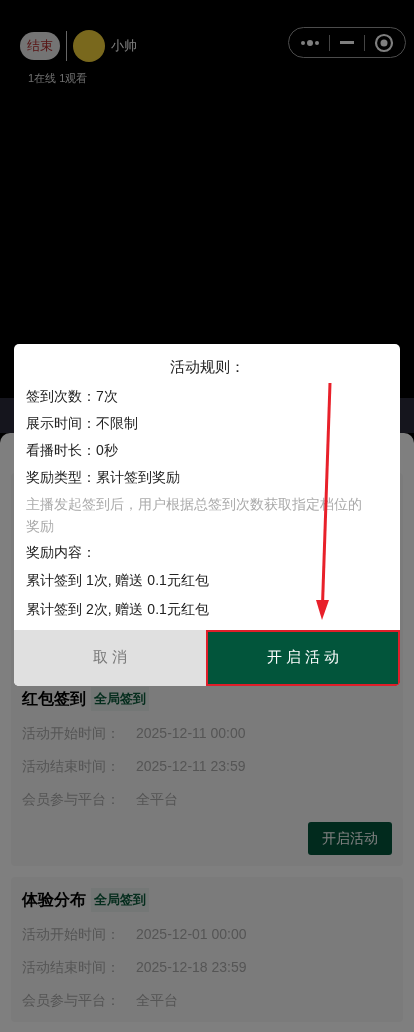 The image size is (414, 1032). Describe the element at coordinates (82, 423) in the screenshot. I see `rule-text: 展示时间：不限制` at that location.